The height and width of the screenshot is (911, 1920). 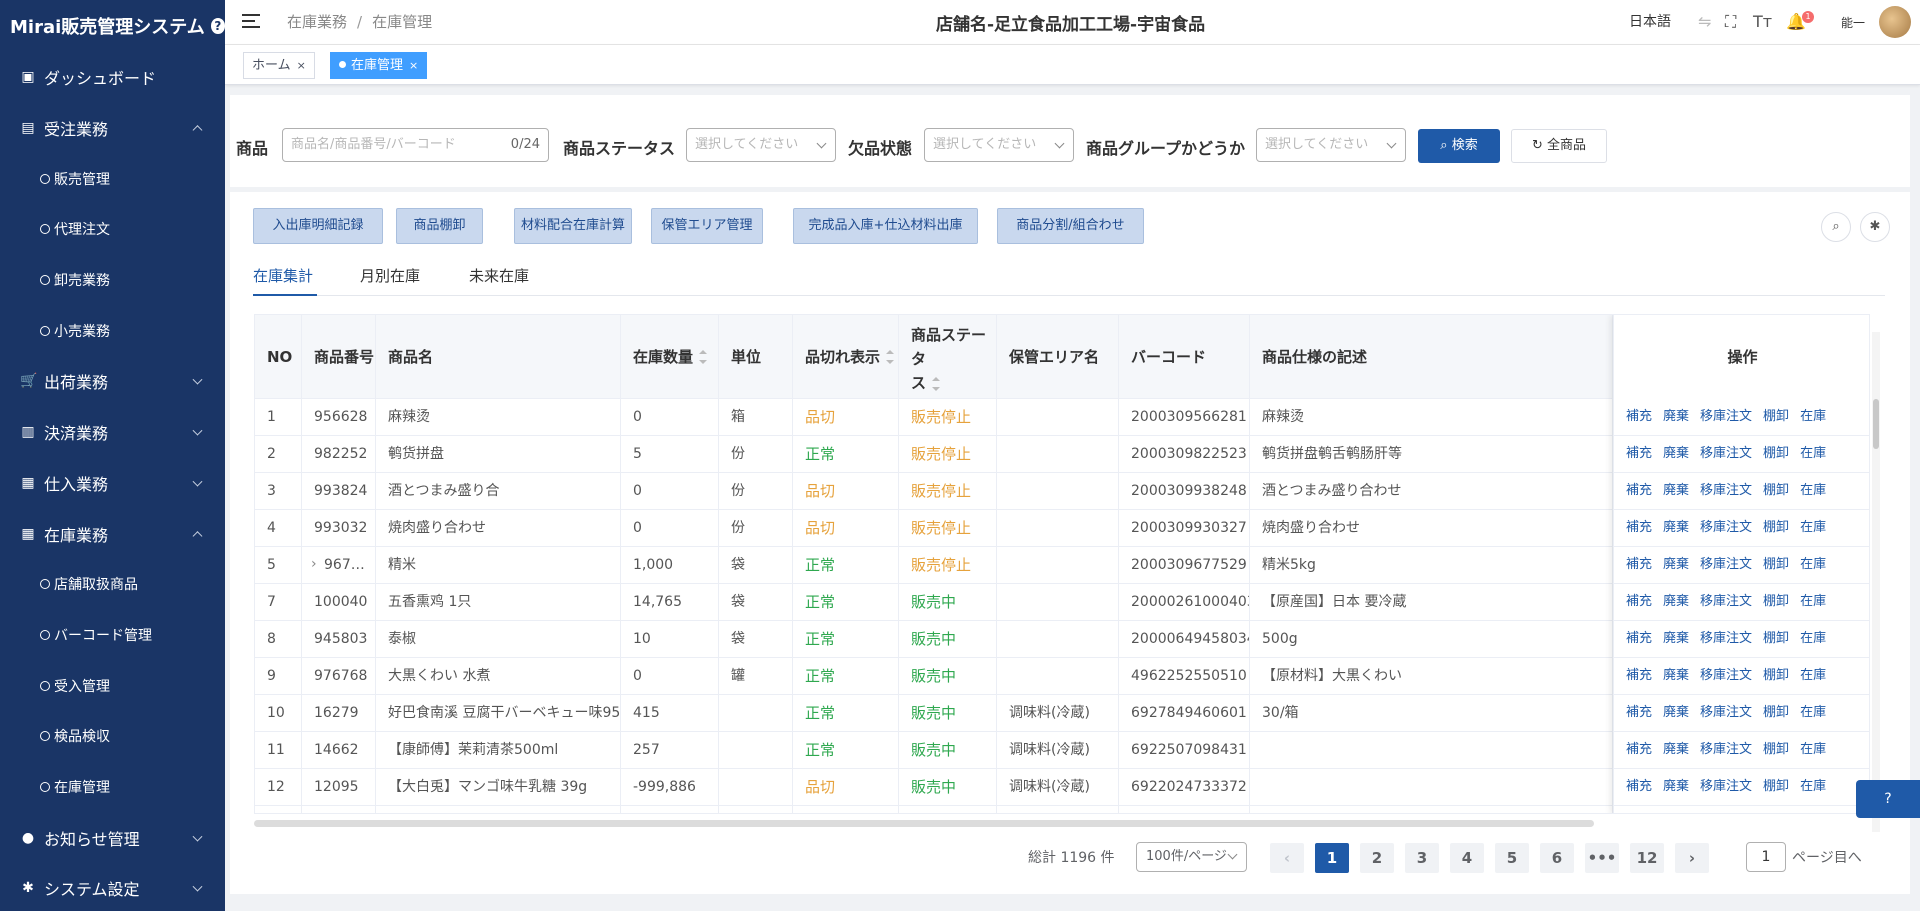 I want to click on prev-page-button: ‹, so click(x=1287, y=858).